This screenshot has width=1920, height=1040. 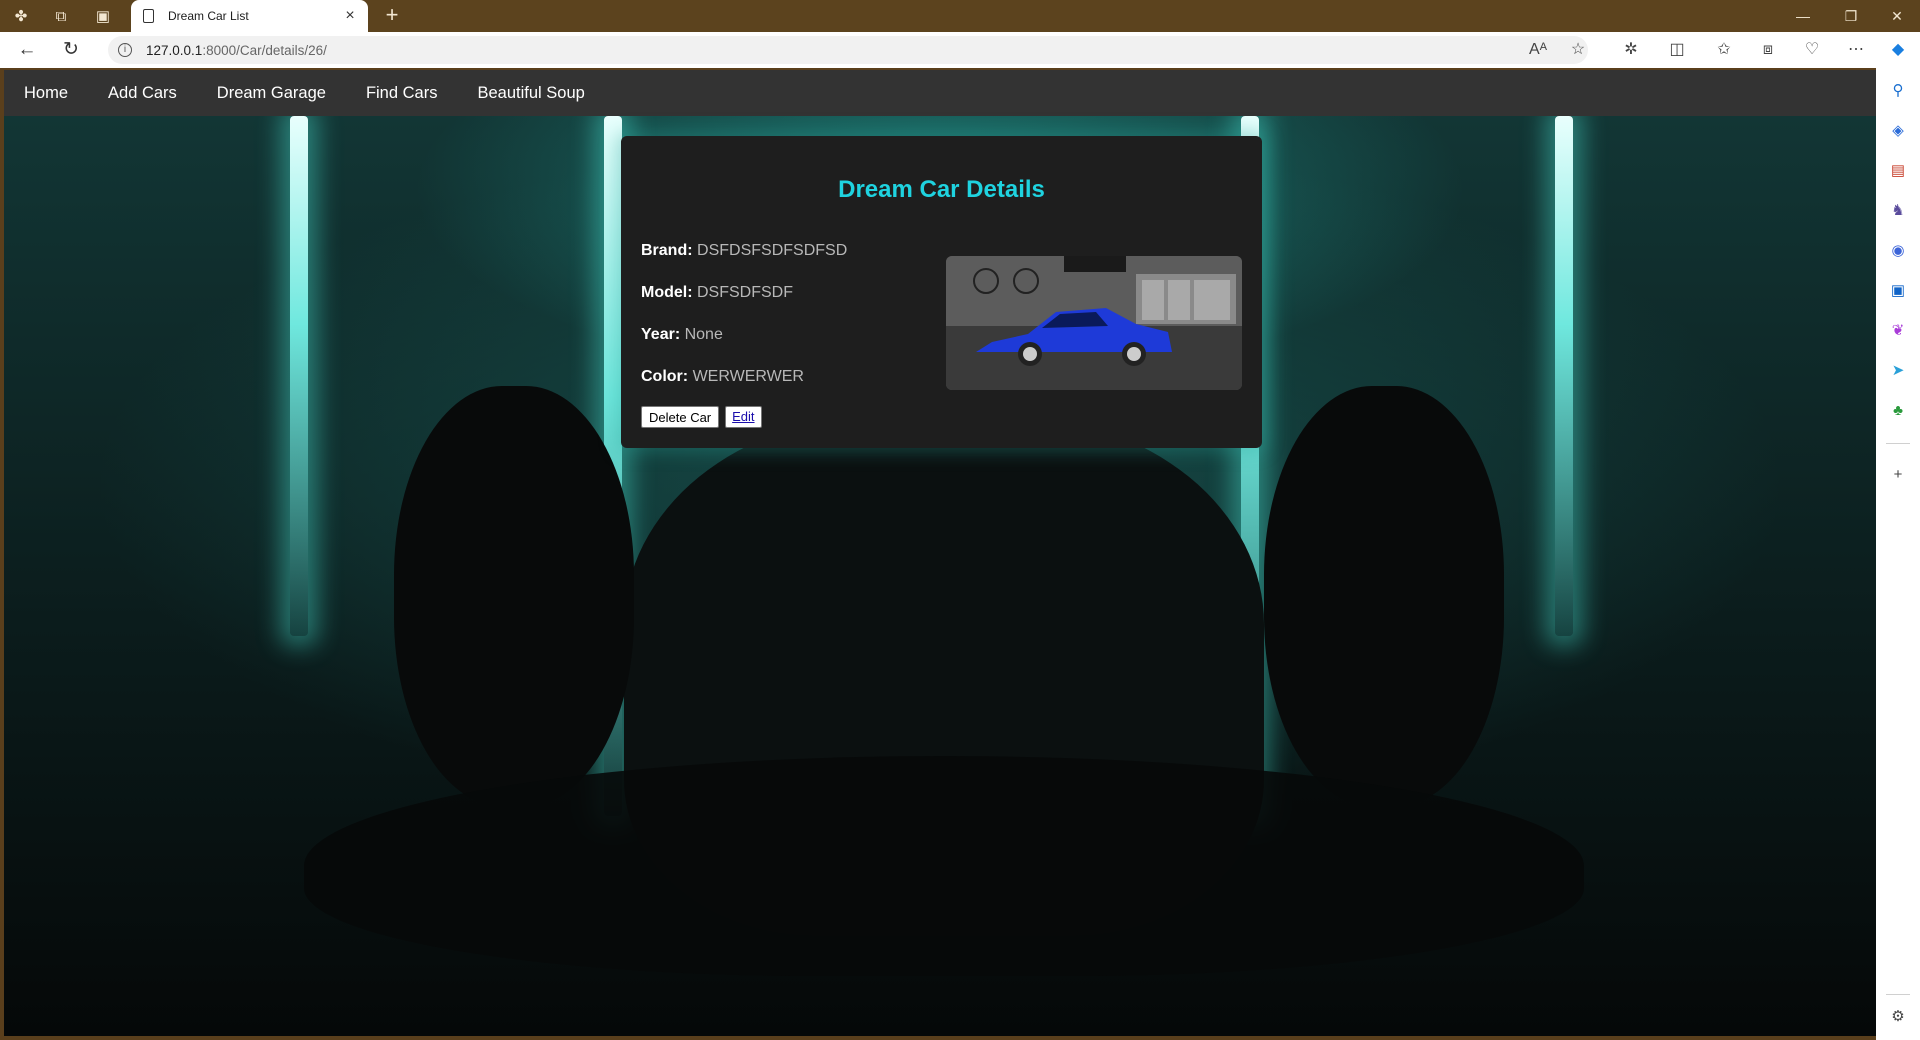 What do you see at coordinates (61, 16) in the screenshot?
I see `workspaces-icon: ⧉` at bounding box center [61, 16].